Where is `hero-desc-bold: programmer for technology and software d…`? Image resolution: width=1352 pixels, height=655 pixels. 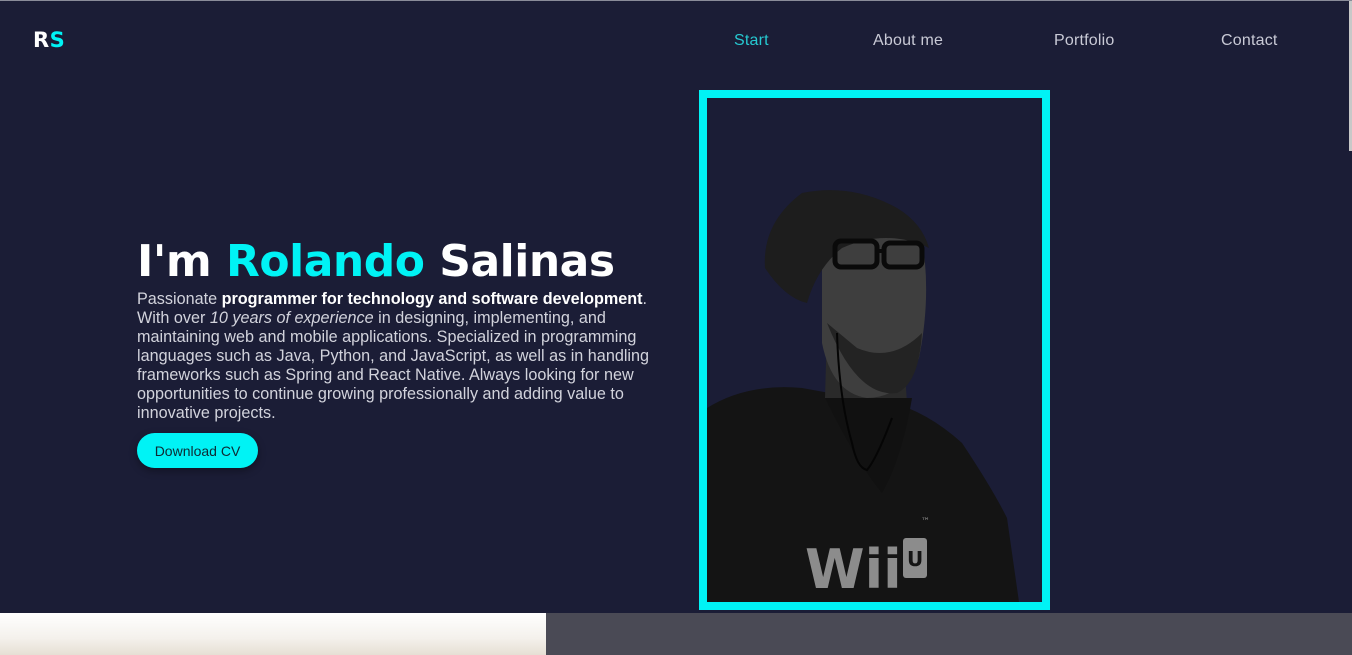
hero-desc-bold: programmer for technology and software d… is located at coordinates (432, 299).